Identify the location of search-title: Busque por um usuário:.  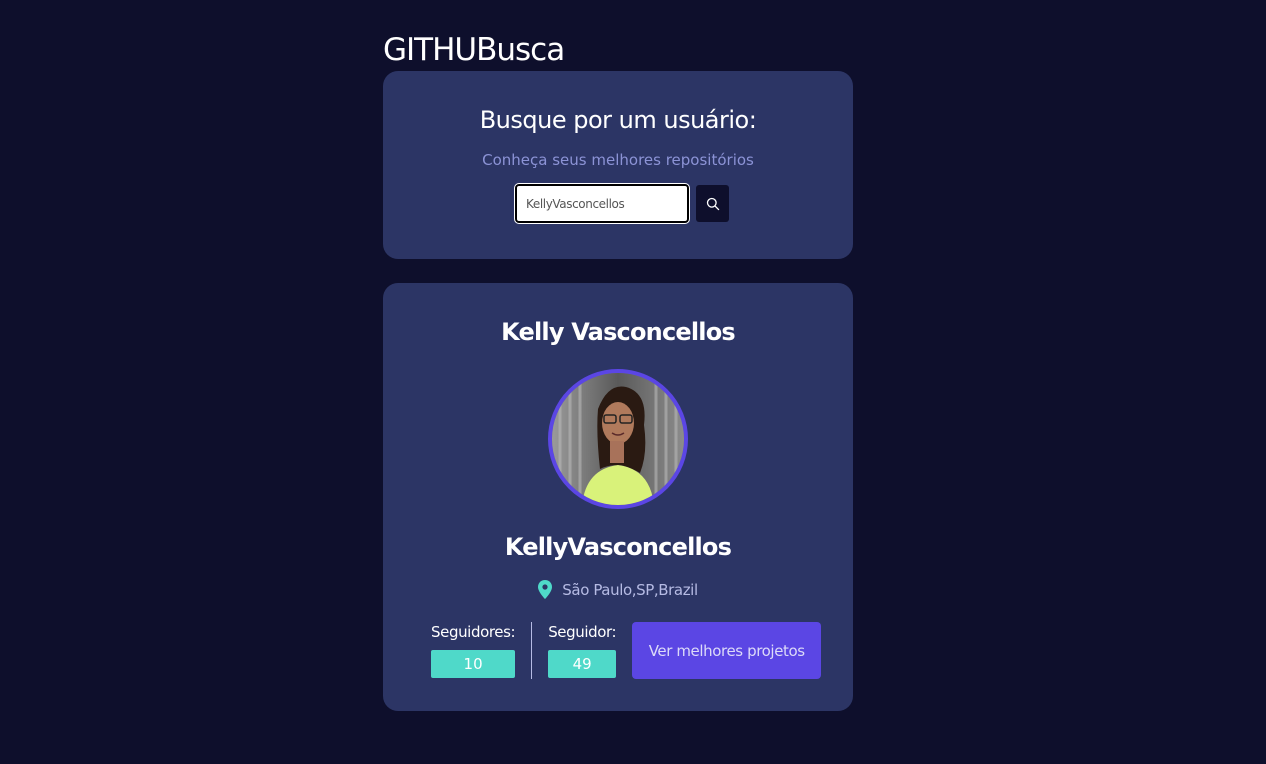
(618, 120).